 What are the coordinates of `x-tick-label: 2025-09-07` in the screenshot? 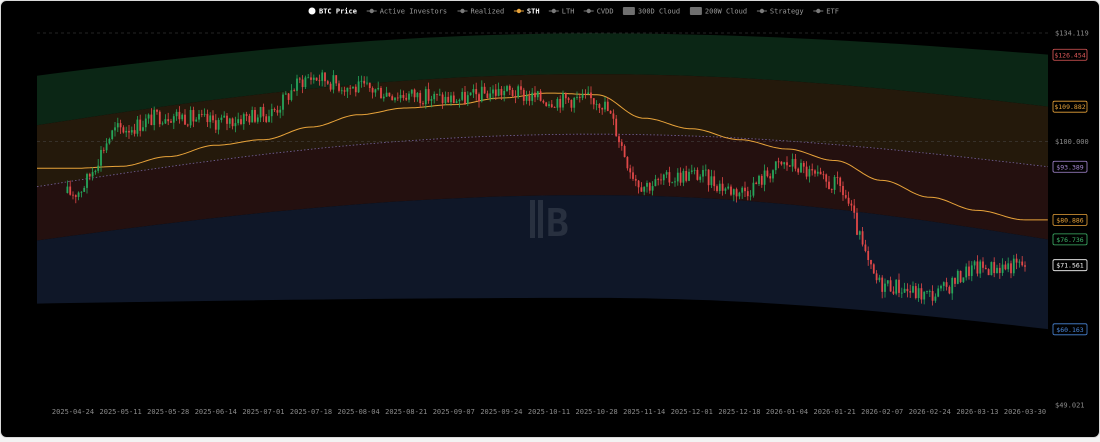 It's located at (454, 412).